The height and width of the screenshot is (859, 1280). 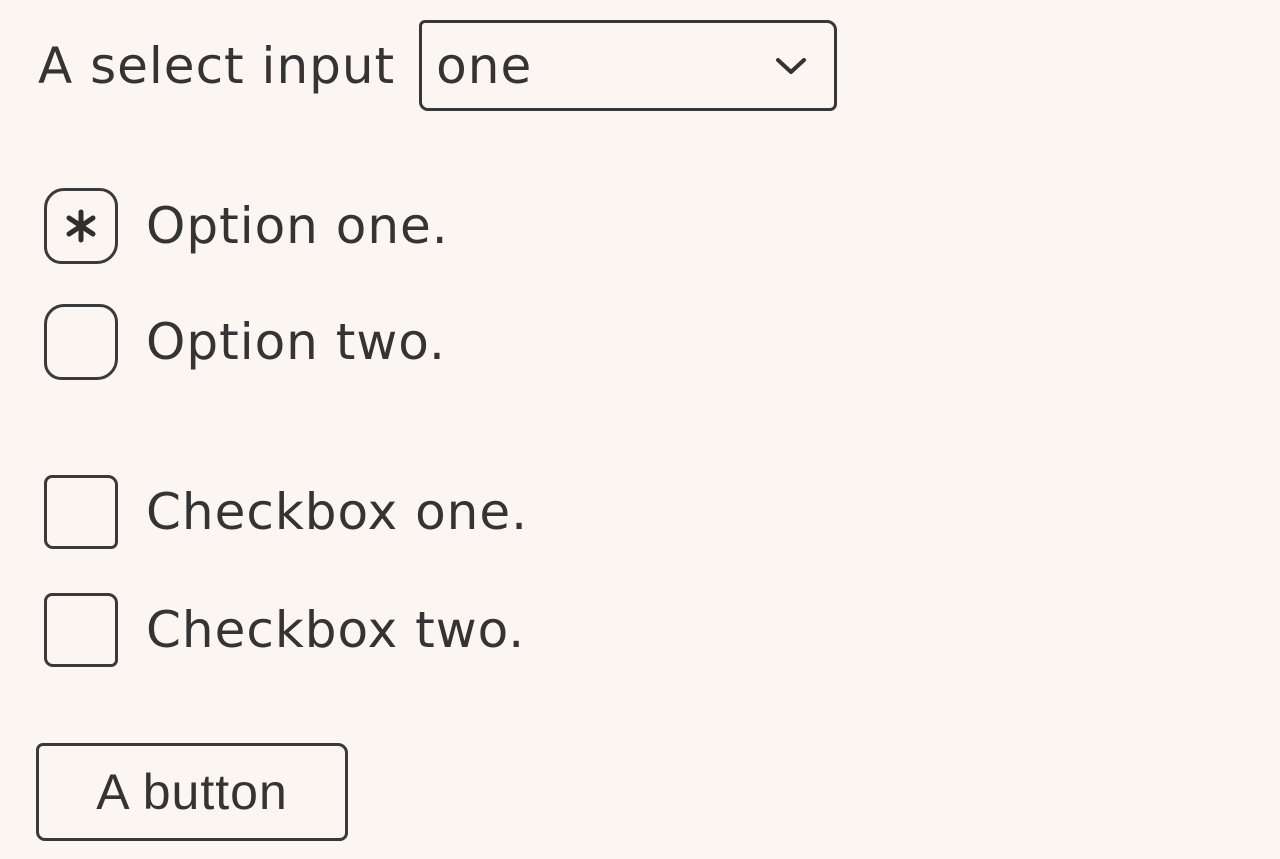 I want to click on radio-option-two: Option two., so click(x=245, y=342).